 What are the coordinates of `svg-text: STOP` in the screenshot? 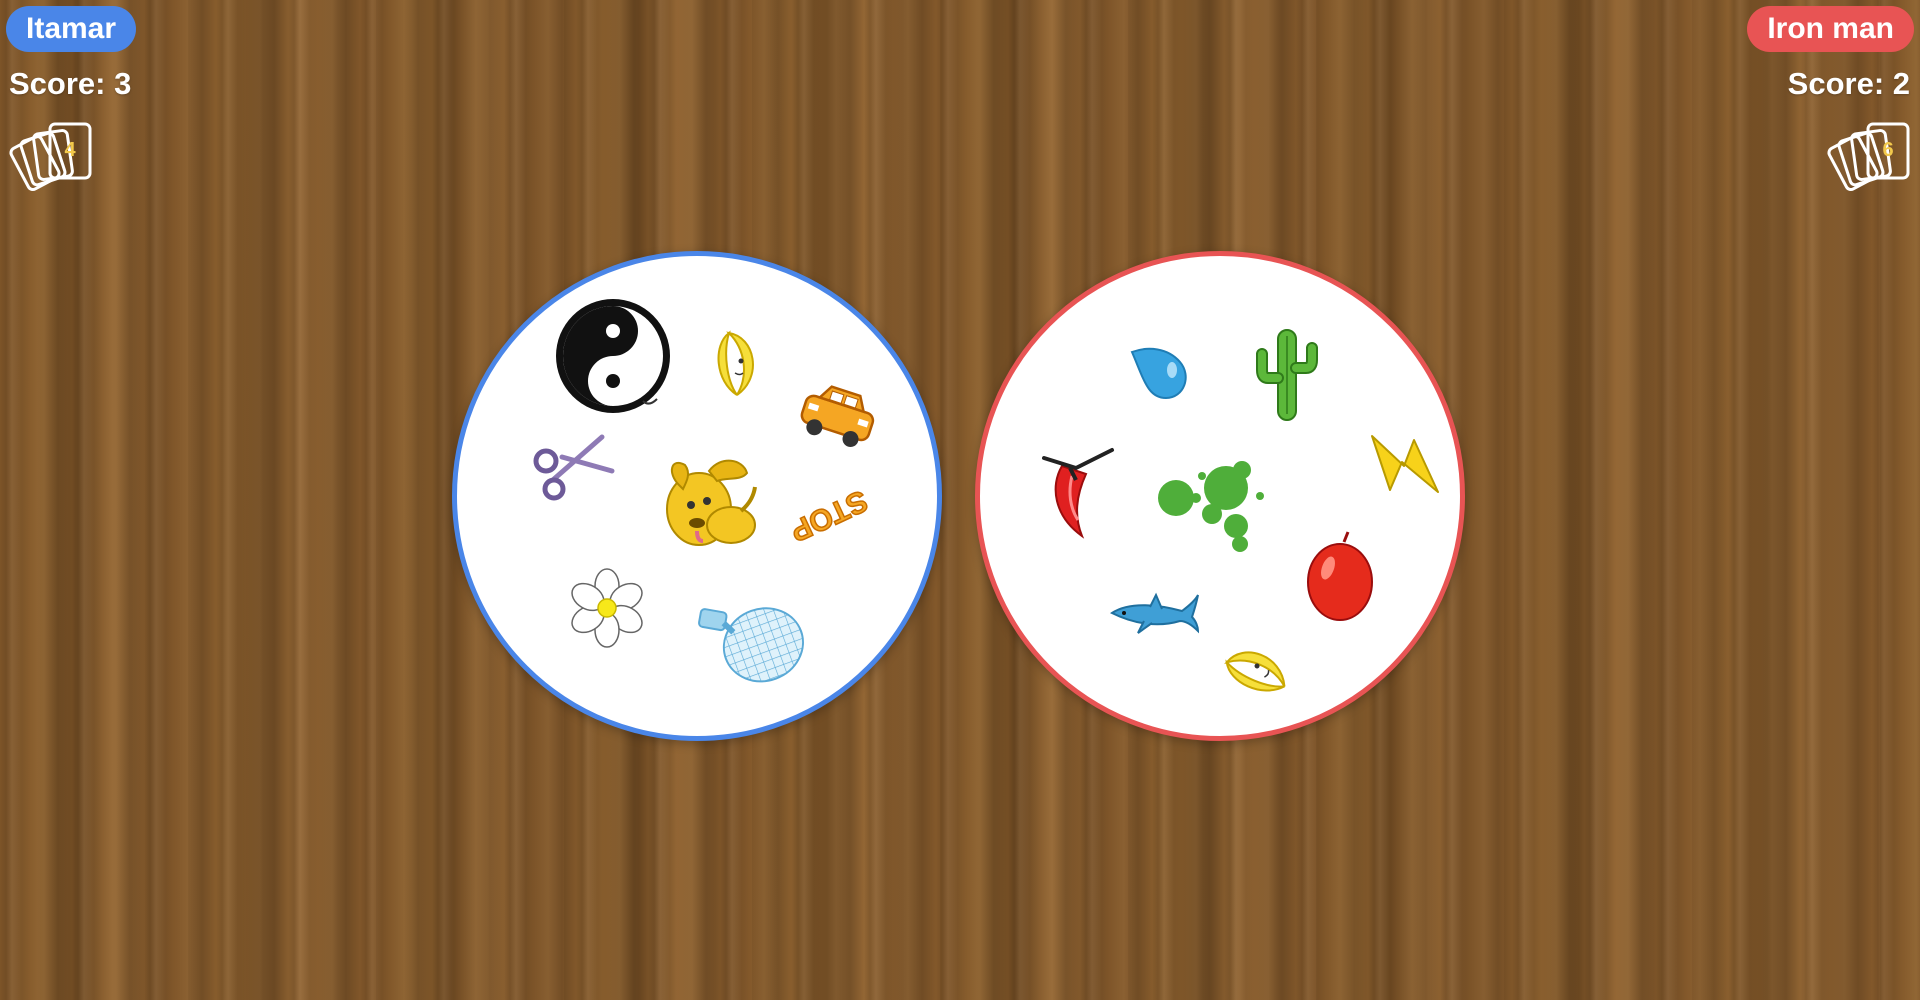 It's located at (828, 515).